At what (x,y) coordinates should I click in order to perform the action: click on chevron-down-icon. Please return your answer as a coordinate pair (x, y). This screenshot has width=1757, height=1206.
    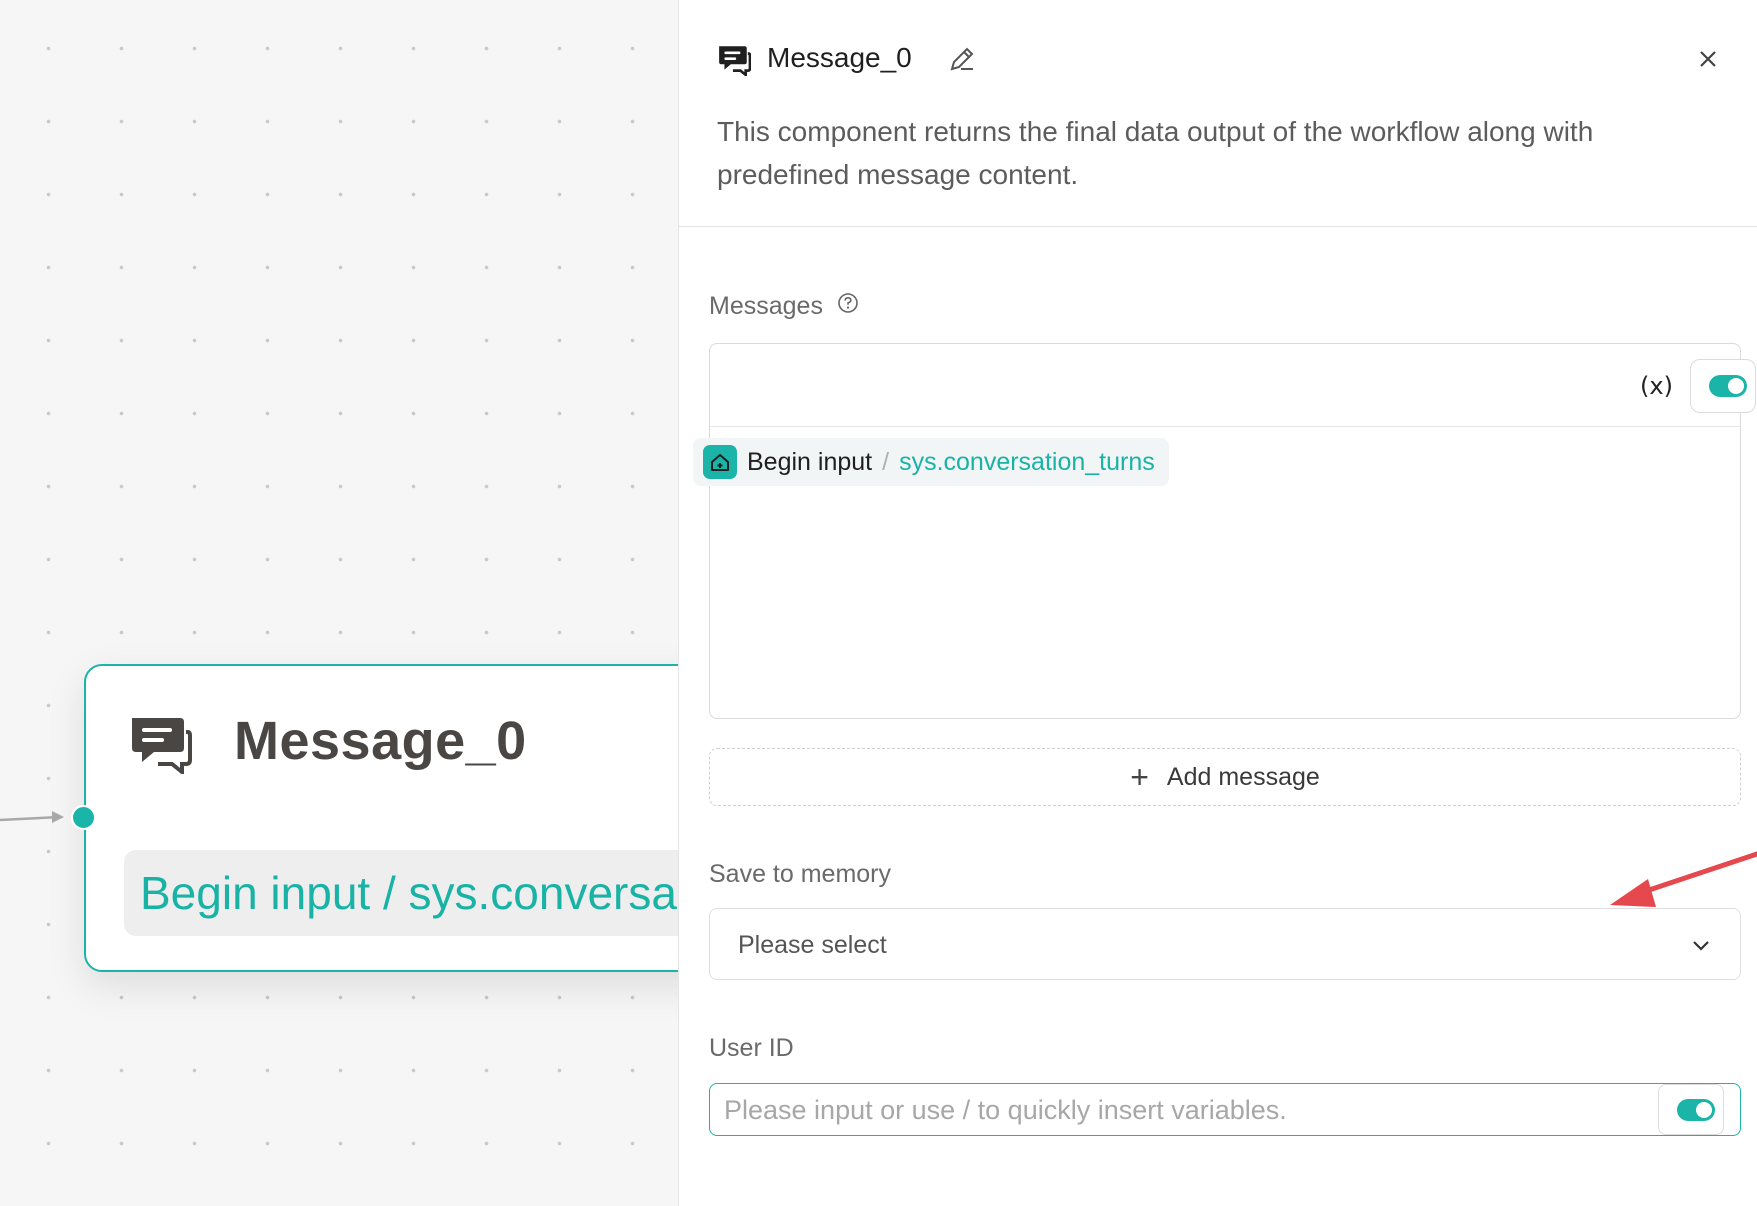
    Looking at the image, I should click on (1701, 946).